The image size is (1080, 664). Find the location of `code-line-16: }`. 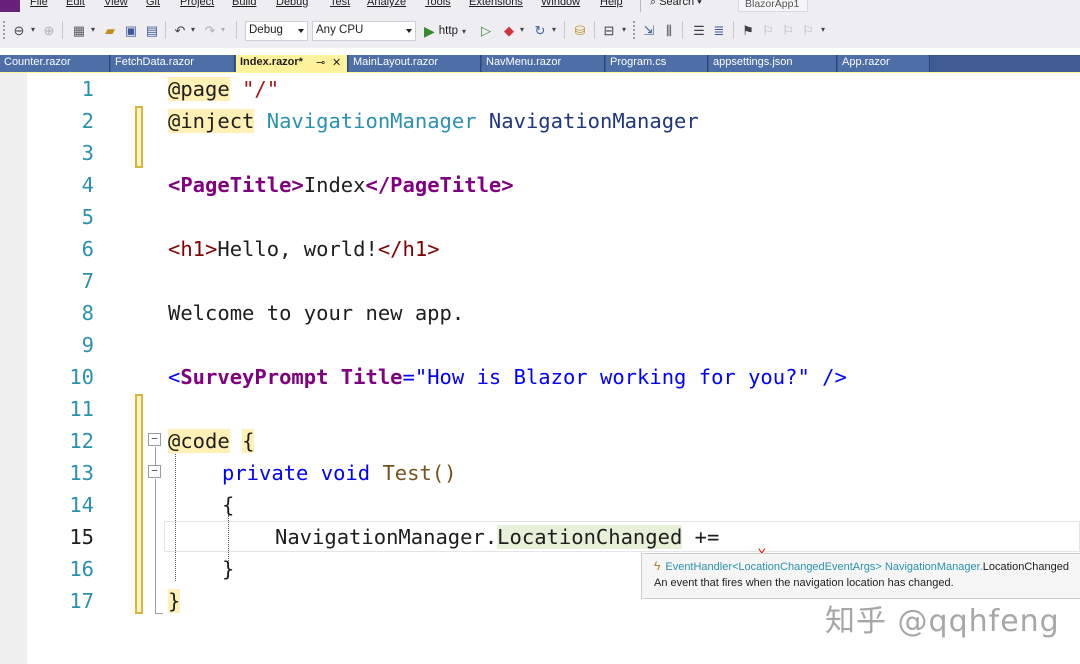

code-line-16: } is located at coordinates (228, 569).